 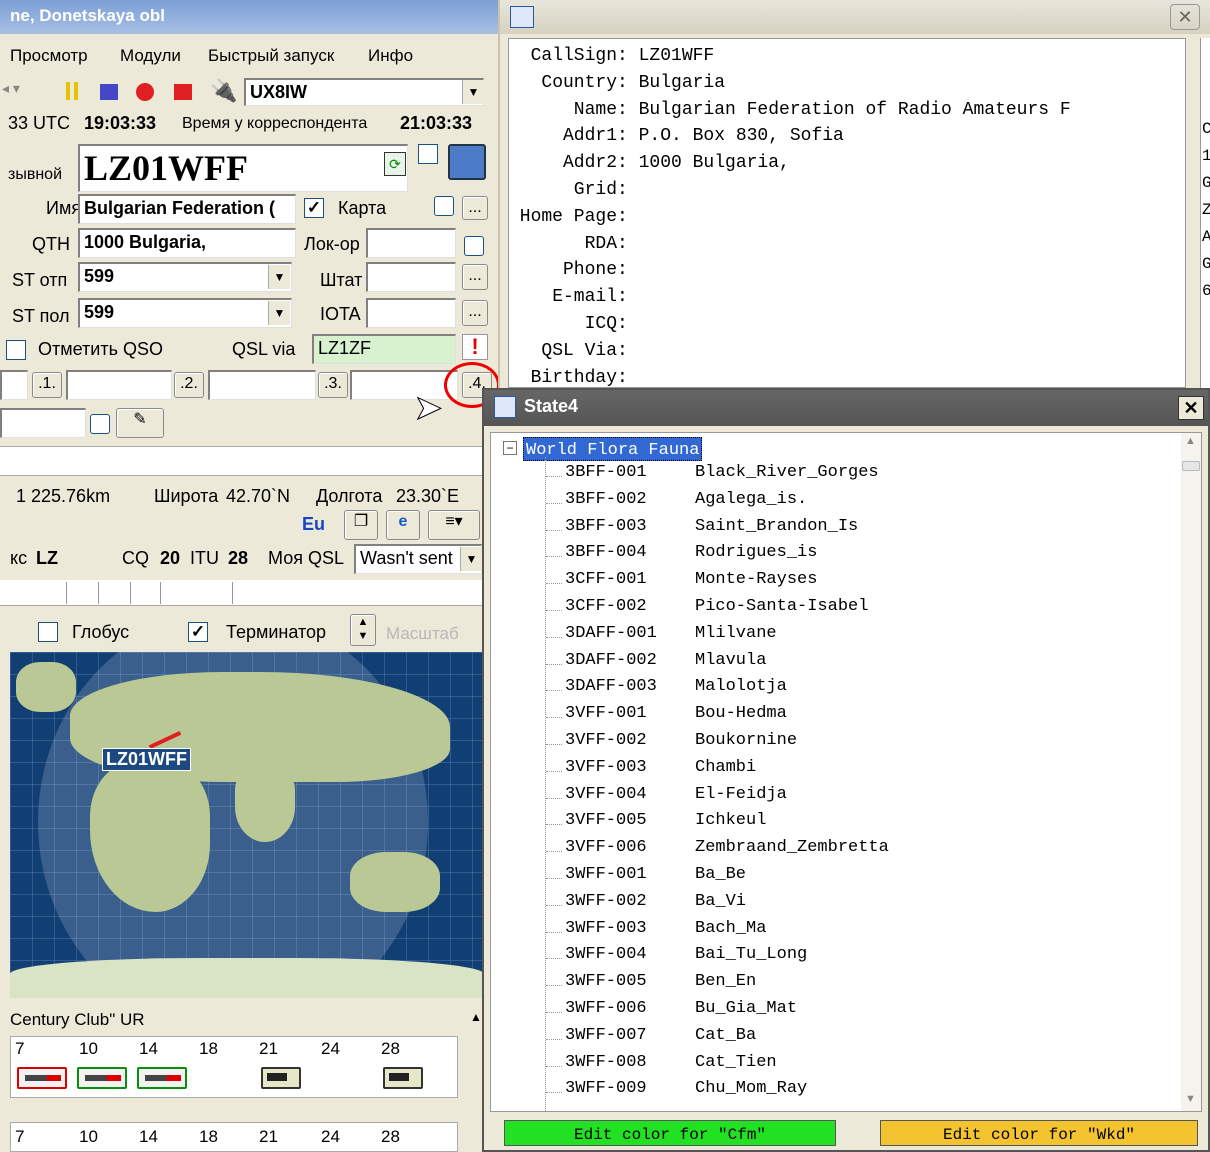 What do you see at coordinates (831, 664) in the screenshot?
I see `tree-item: 3DAFF-002 Mlavula` at bounding box center [831, 664].